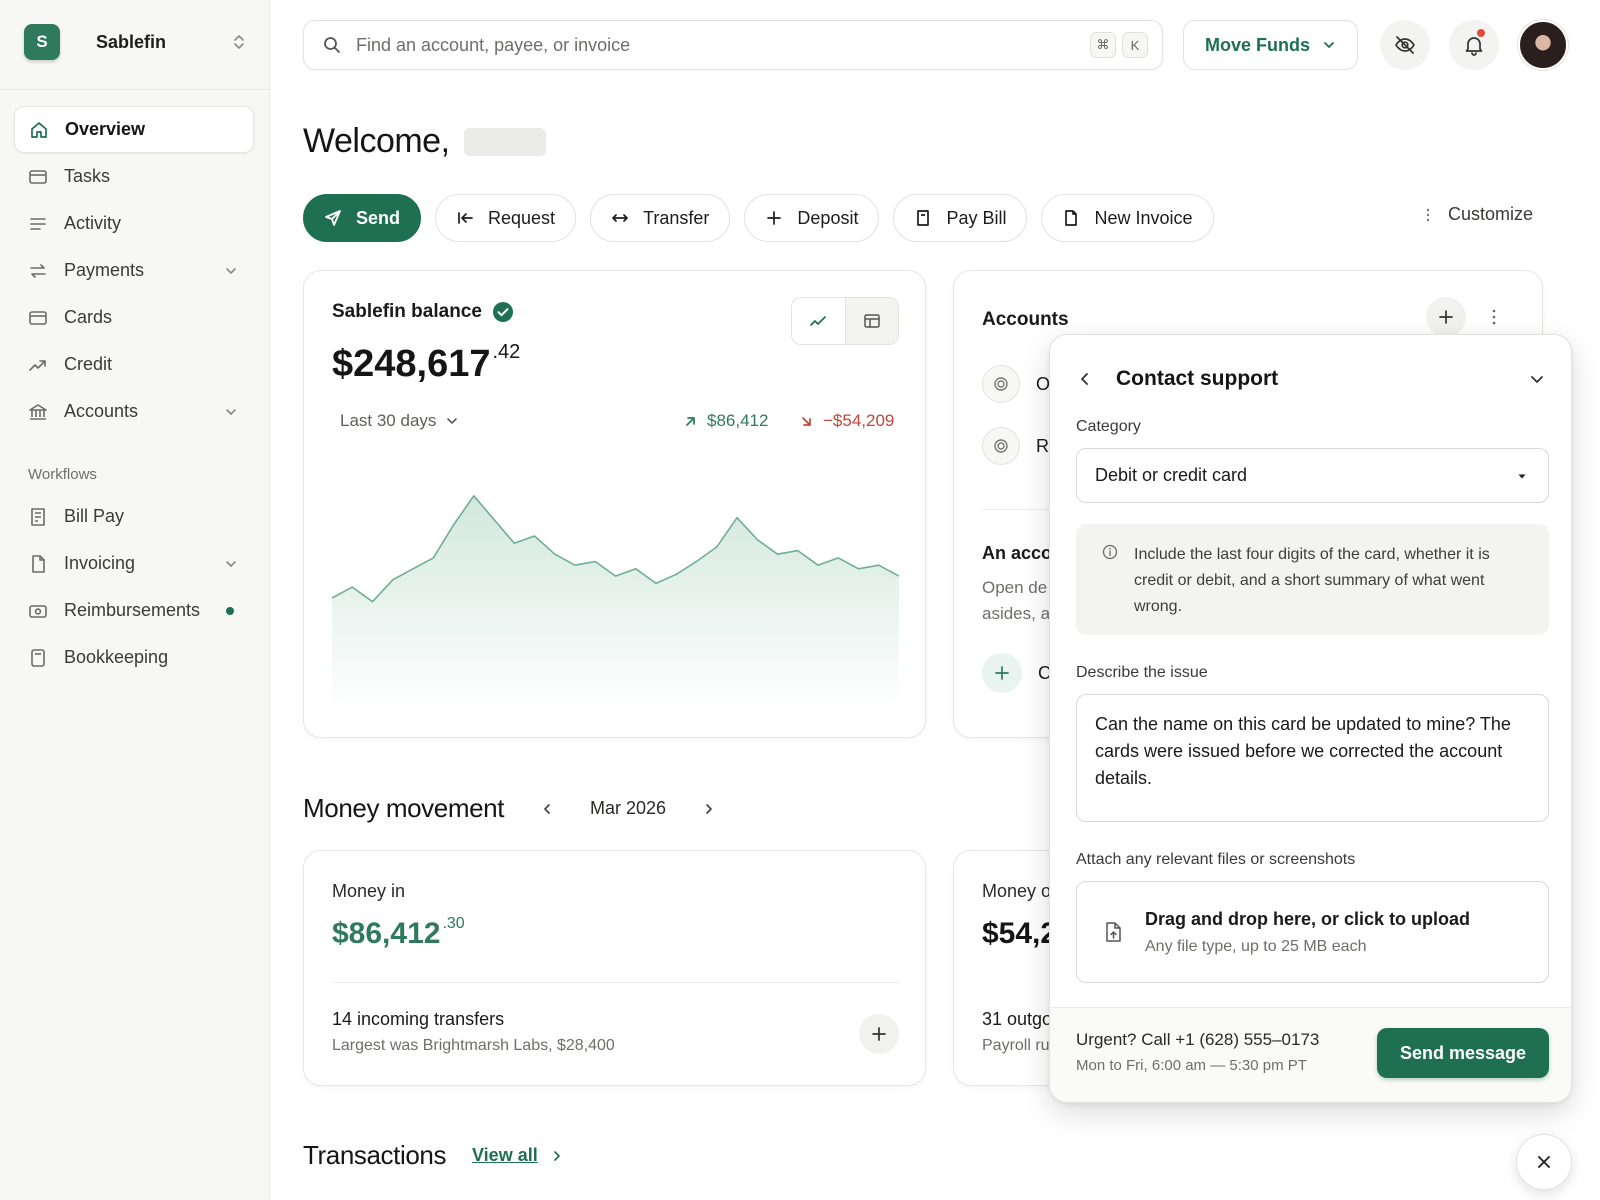  I want to click on money-movement-title: Money movement, so click(404, 808).